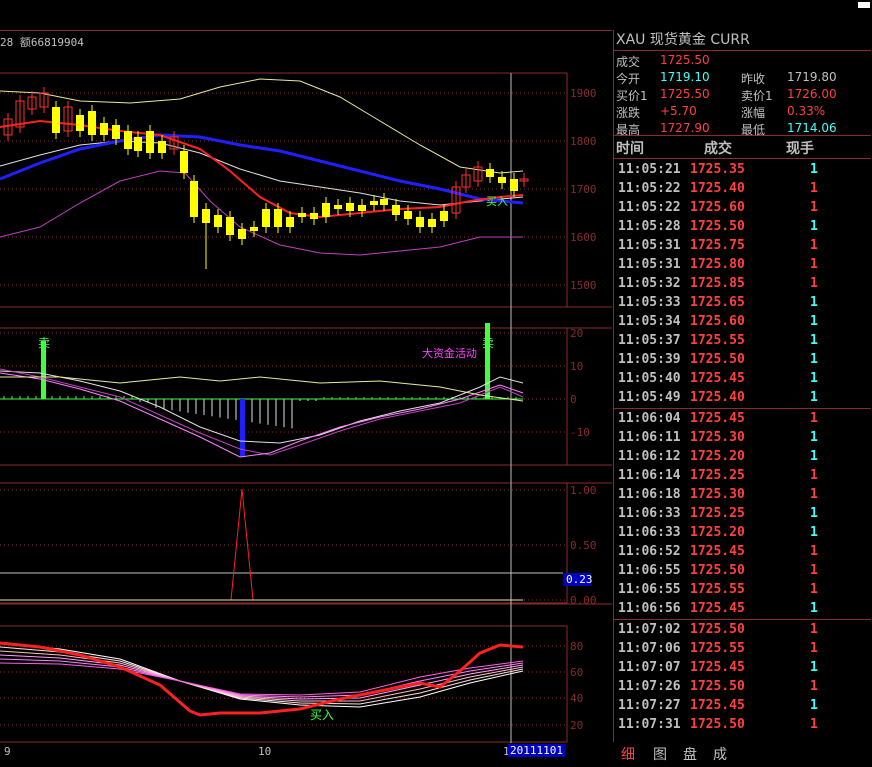 The height and width of the screenshot is (767, 872). Describe the element at coordinates (742, 706) in the screenshot. I see `tick-row: 11:07:27 1725.45 1` at that location.